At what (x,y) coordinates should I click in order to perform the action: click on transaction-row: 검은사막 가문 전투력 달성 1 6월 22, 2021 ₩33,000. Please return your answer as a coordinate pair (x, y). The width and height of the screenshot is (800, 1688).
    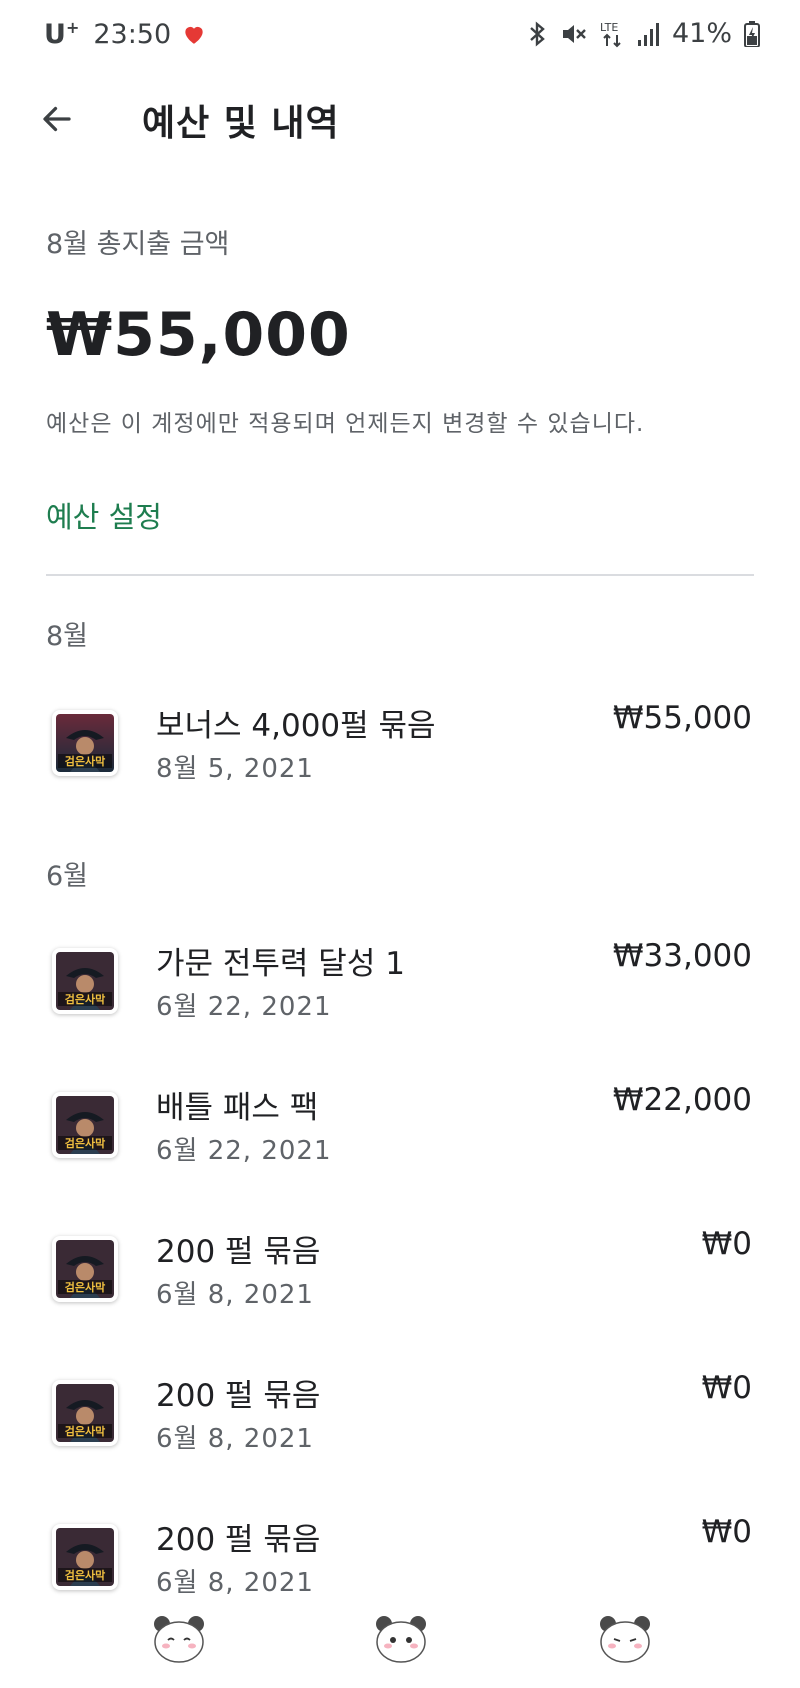
    Looking at the image, I should click on (400, 993).